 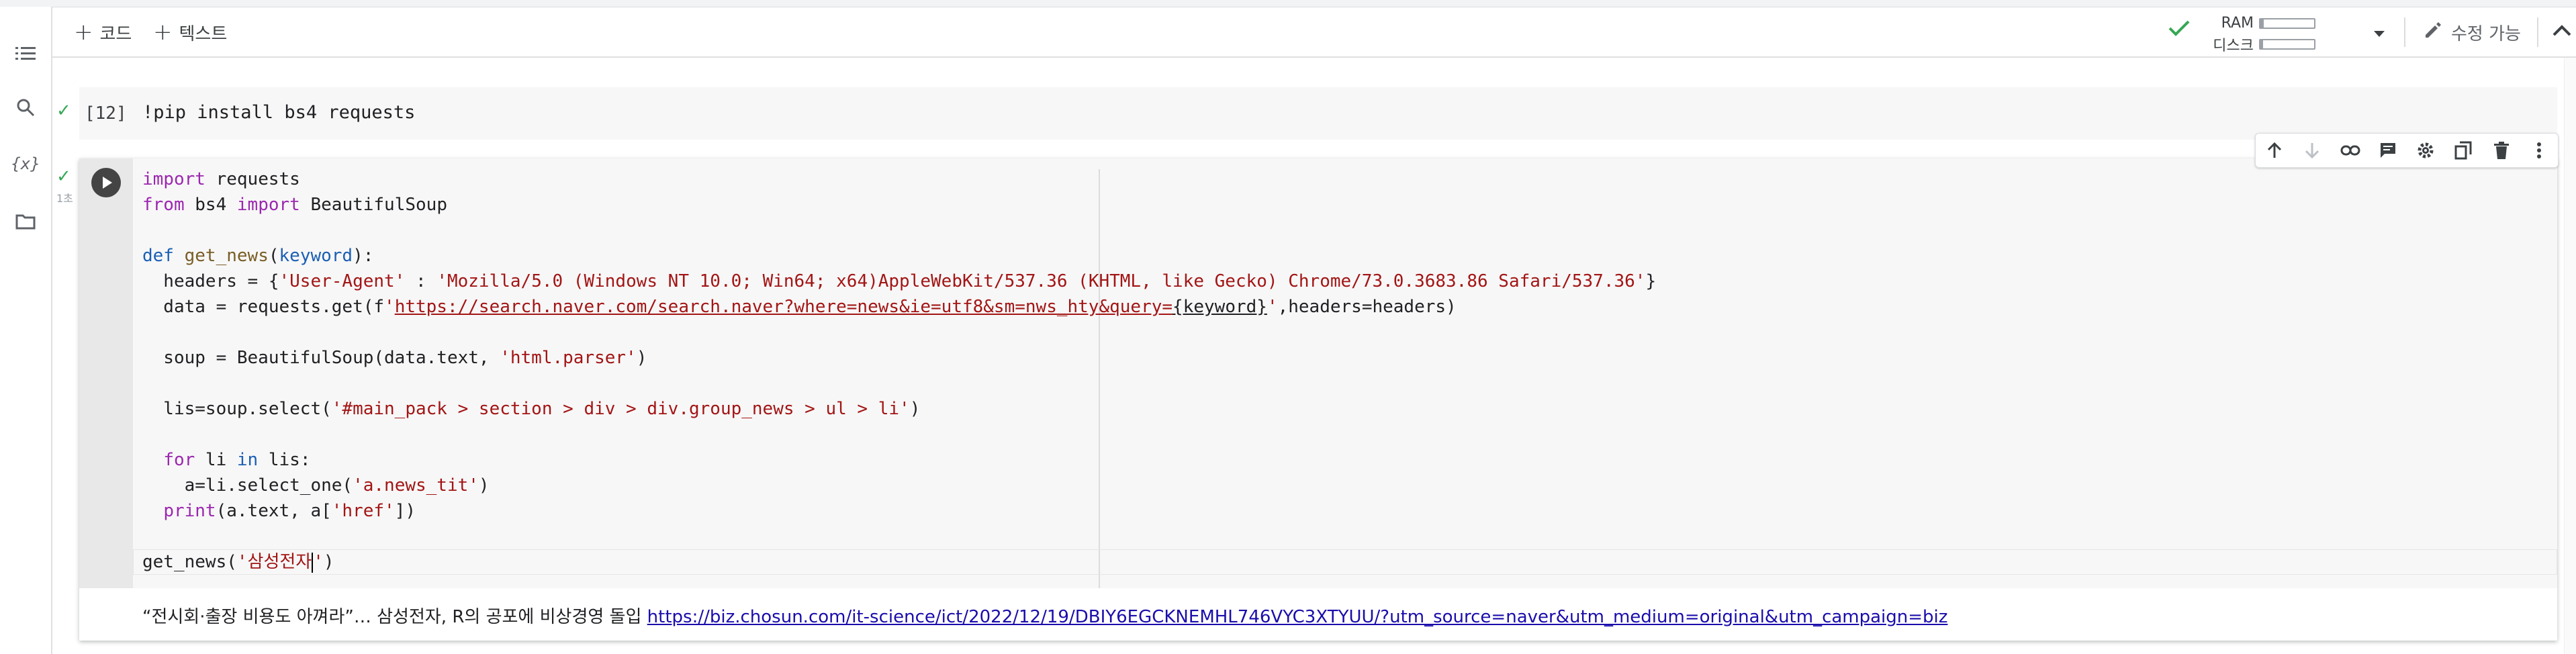 What do you see at coordinates (2179, 30) in the screenshot?
I see `connected-check-icon` at bounding box center [2179, 30].